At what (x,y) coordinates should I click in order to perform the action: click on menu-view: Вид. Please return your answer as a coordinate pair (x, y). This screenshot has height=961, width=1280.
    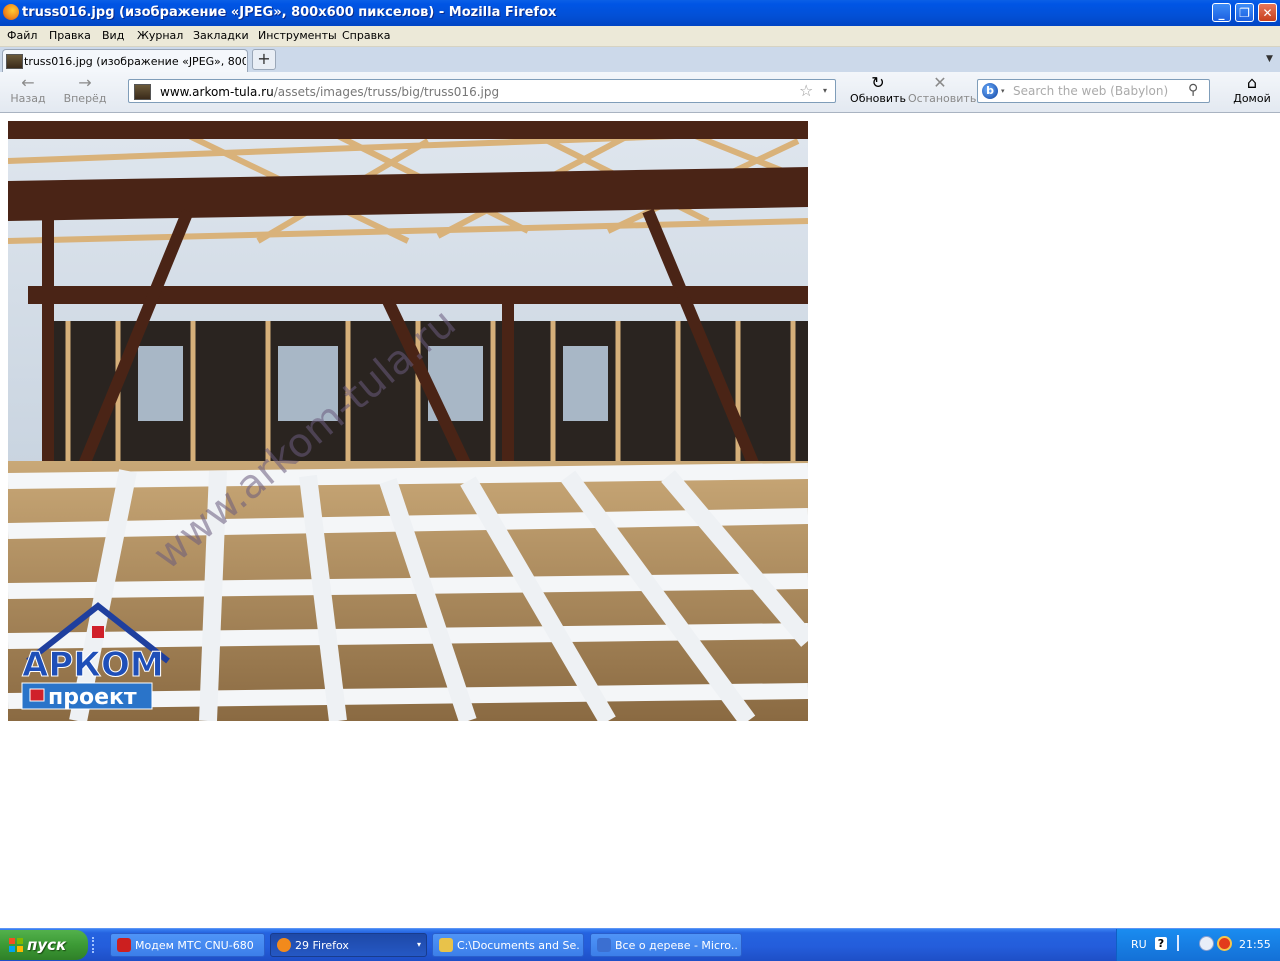
    Looking at the image, I should click on (113, 35).